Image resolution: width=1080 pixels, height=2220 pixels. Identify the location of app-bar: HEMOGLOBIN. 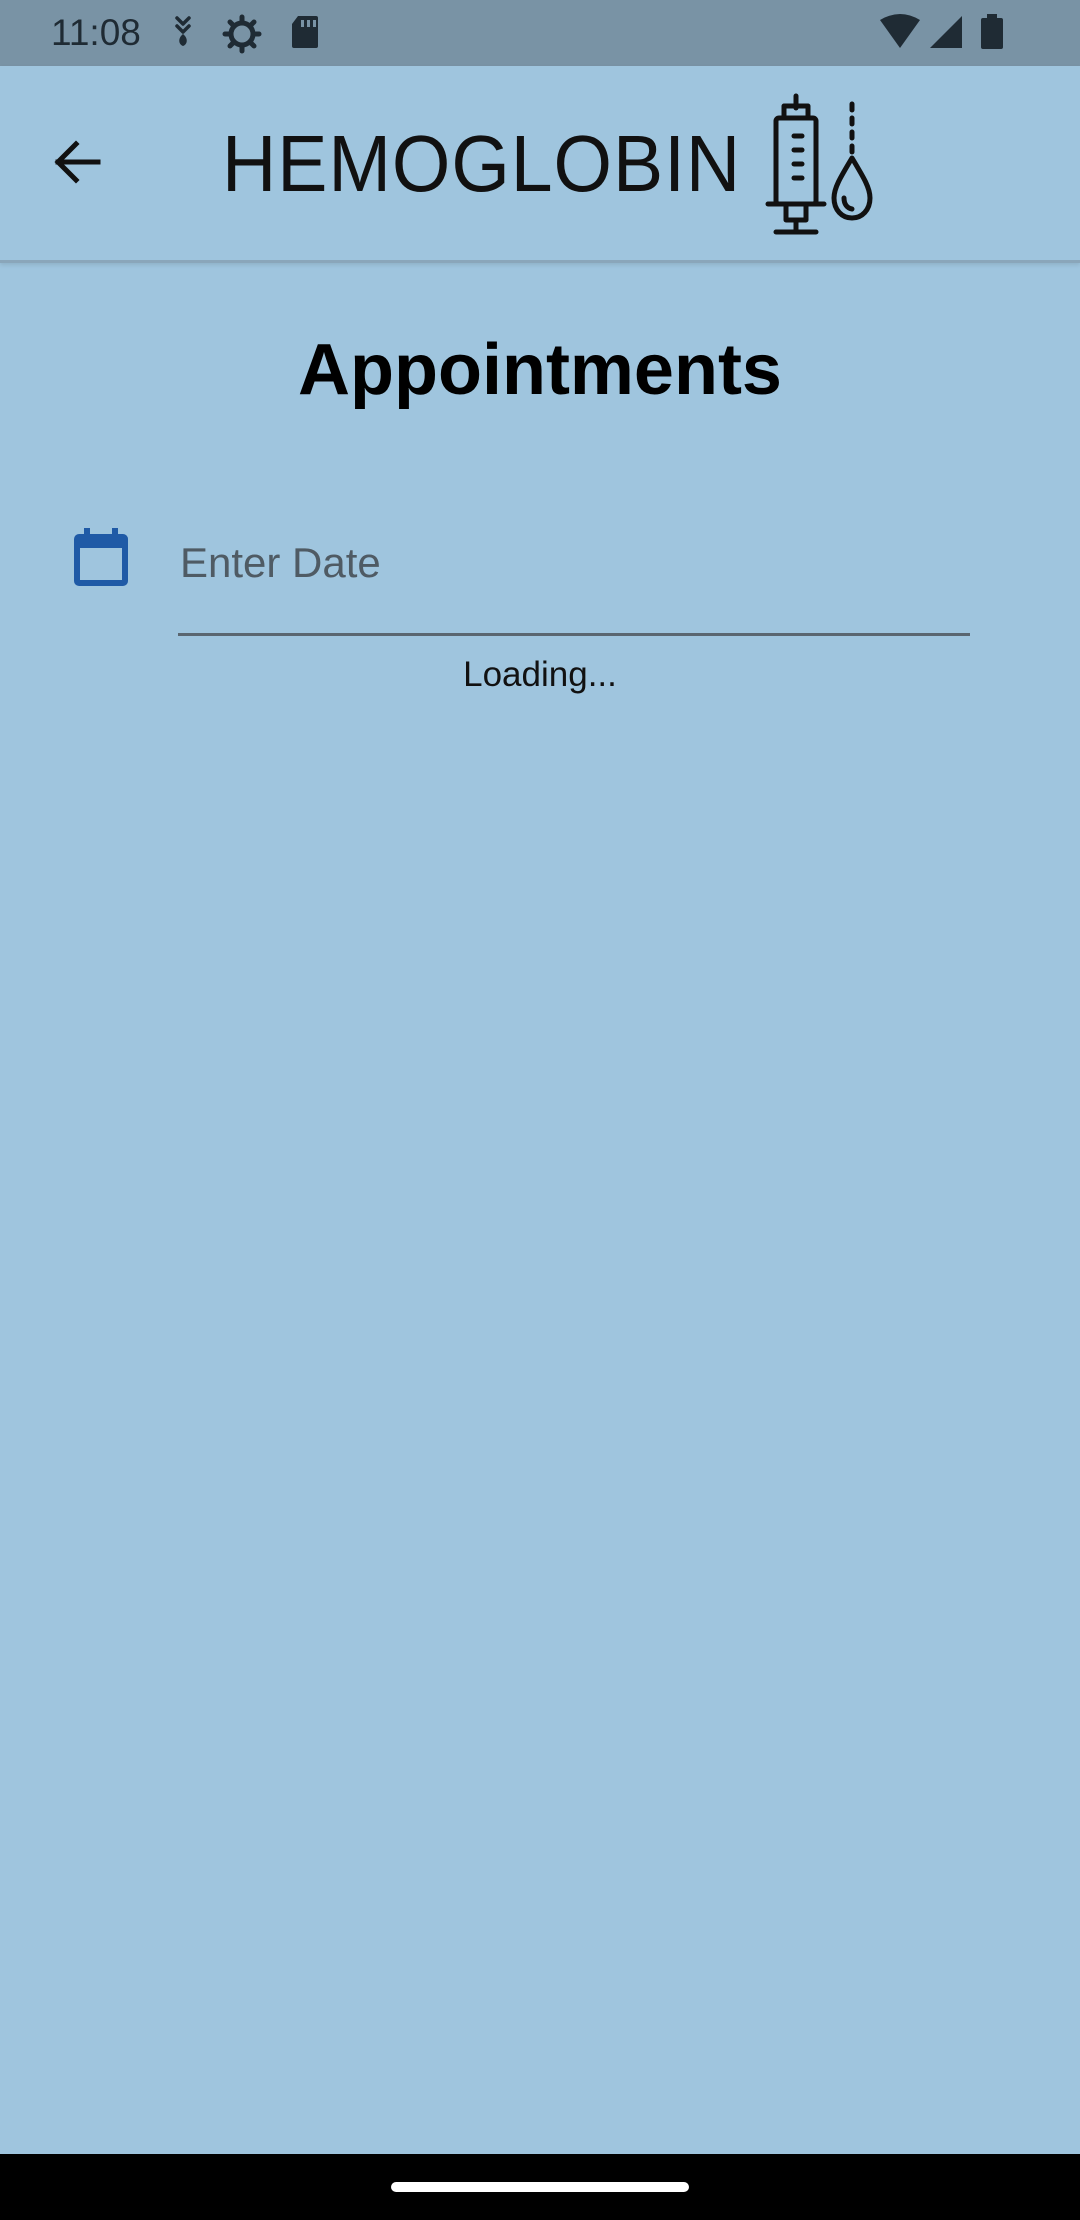
(540, 164).